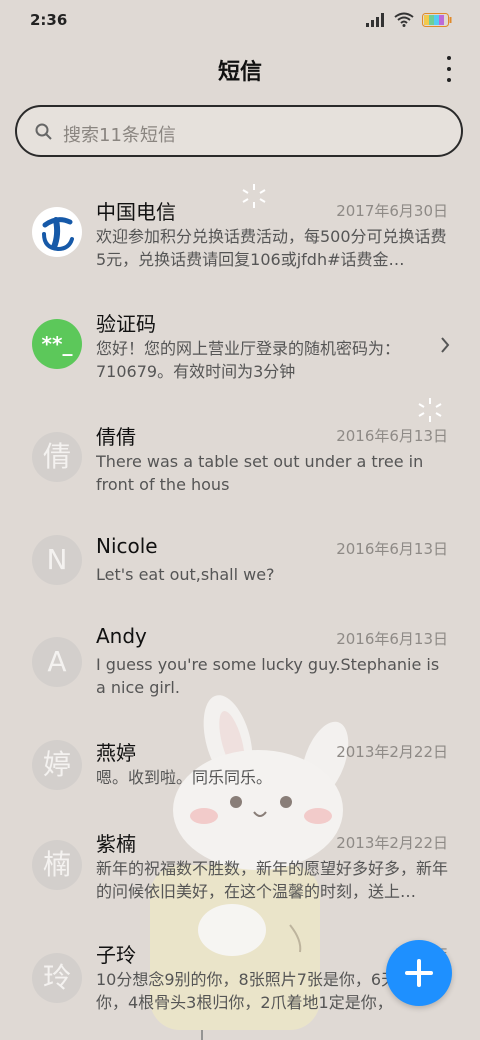  Describe the element at coordinates (57, 232) in the screenshot. I see `china-telecom-logo-icon` at that location.